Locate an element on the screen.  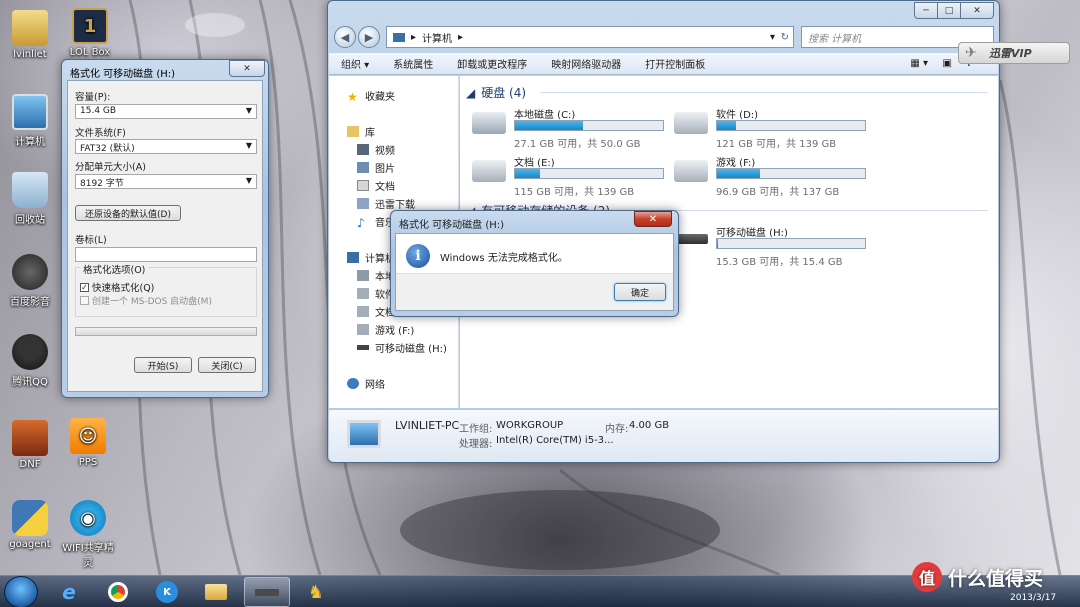
forward-button: ▶ is located at coordinates (369, 37).